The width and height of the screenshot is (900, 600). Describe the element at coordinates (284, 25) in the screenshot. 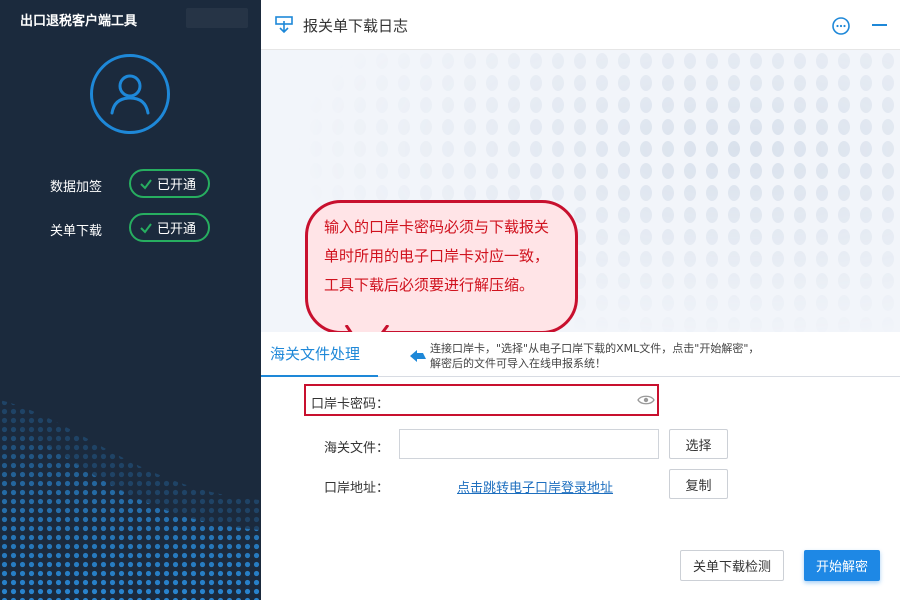

I see `download-log-icon` at that location.